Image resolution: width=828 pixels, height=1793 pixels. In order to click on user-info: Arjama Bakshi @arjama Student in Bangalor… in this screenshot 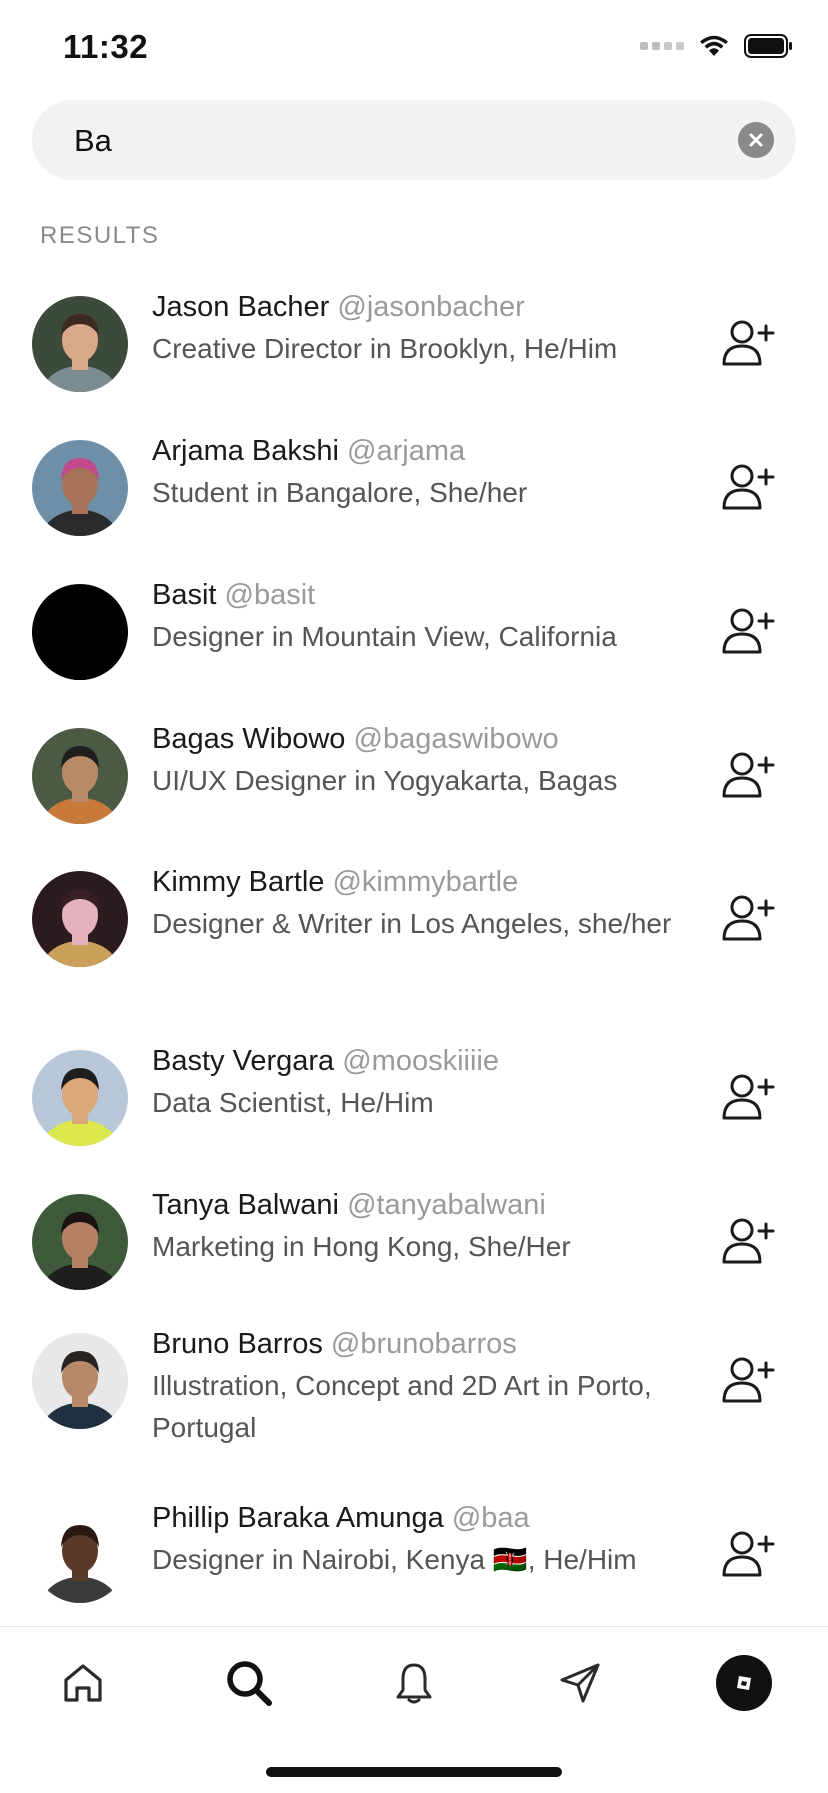, I will do `click(422, 472)`.